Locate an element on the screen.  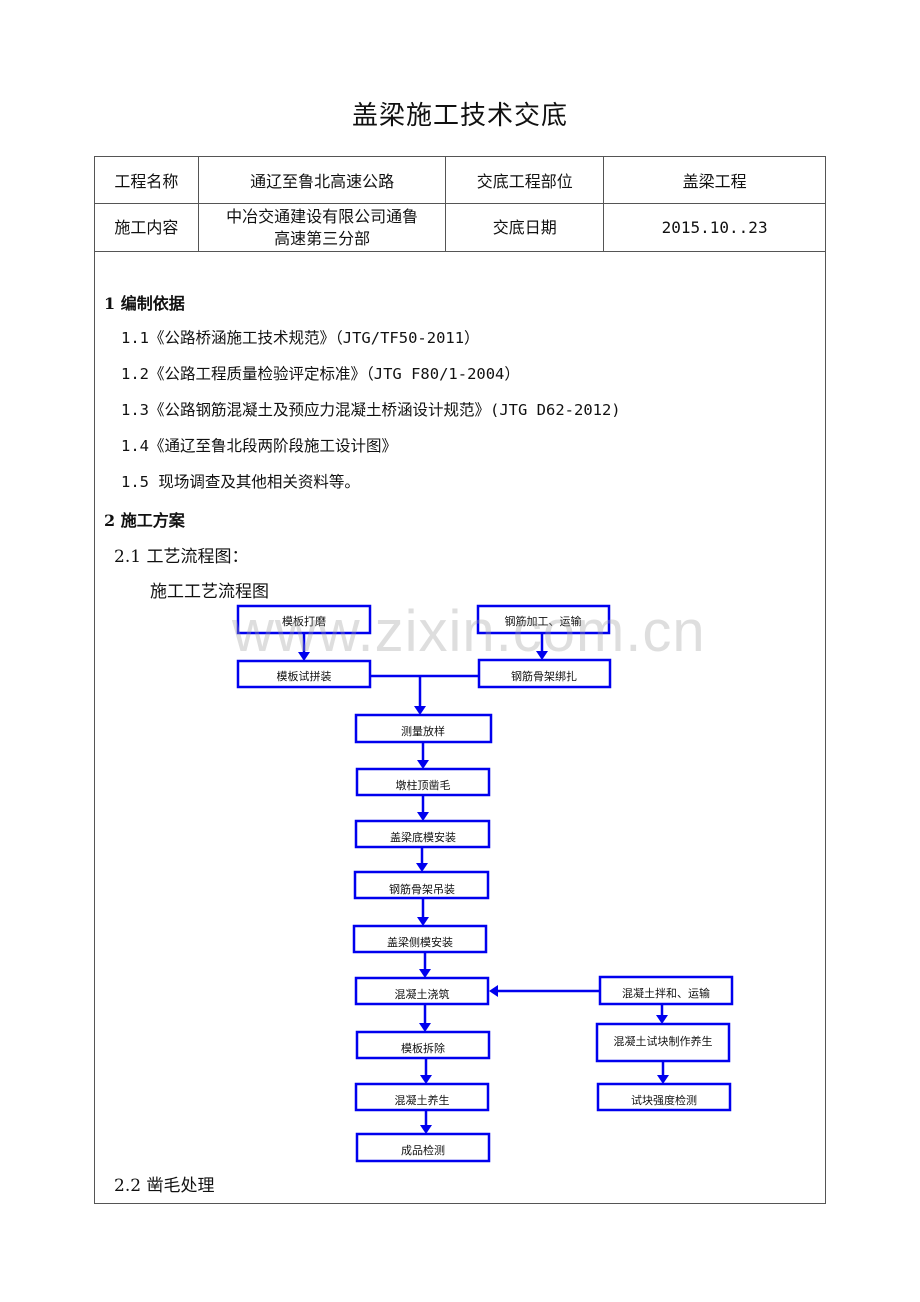
flow-step-test-block-curing: 混凝土试块制作养生 is located at coordinates (663, 1042).